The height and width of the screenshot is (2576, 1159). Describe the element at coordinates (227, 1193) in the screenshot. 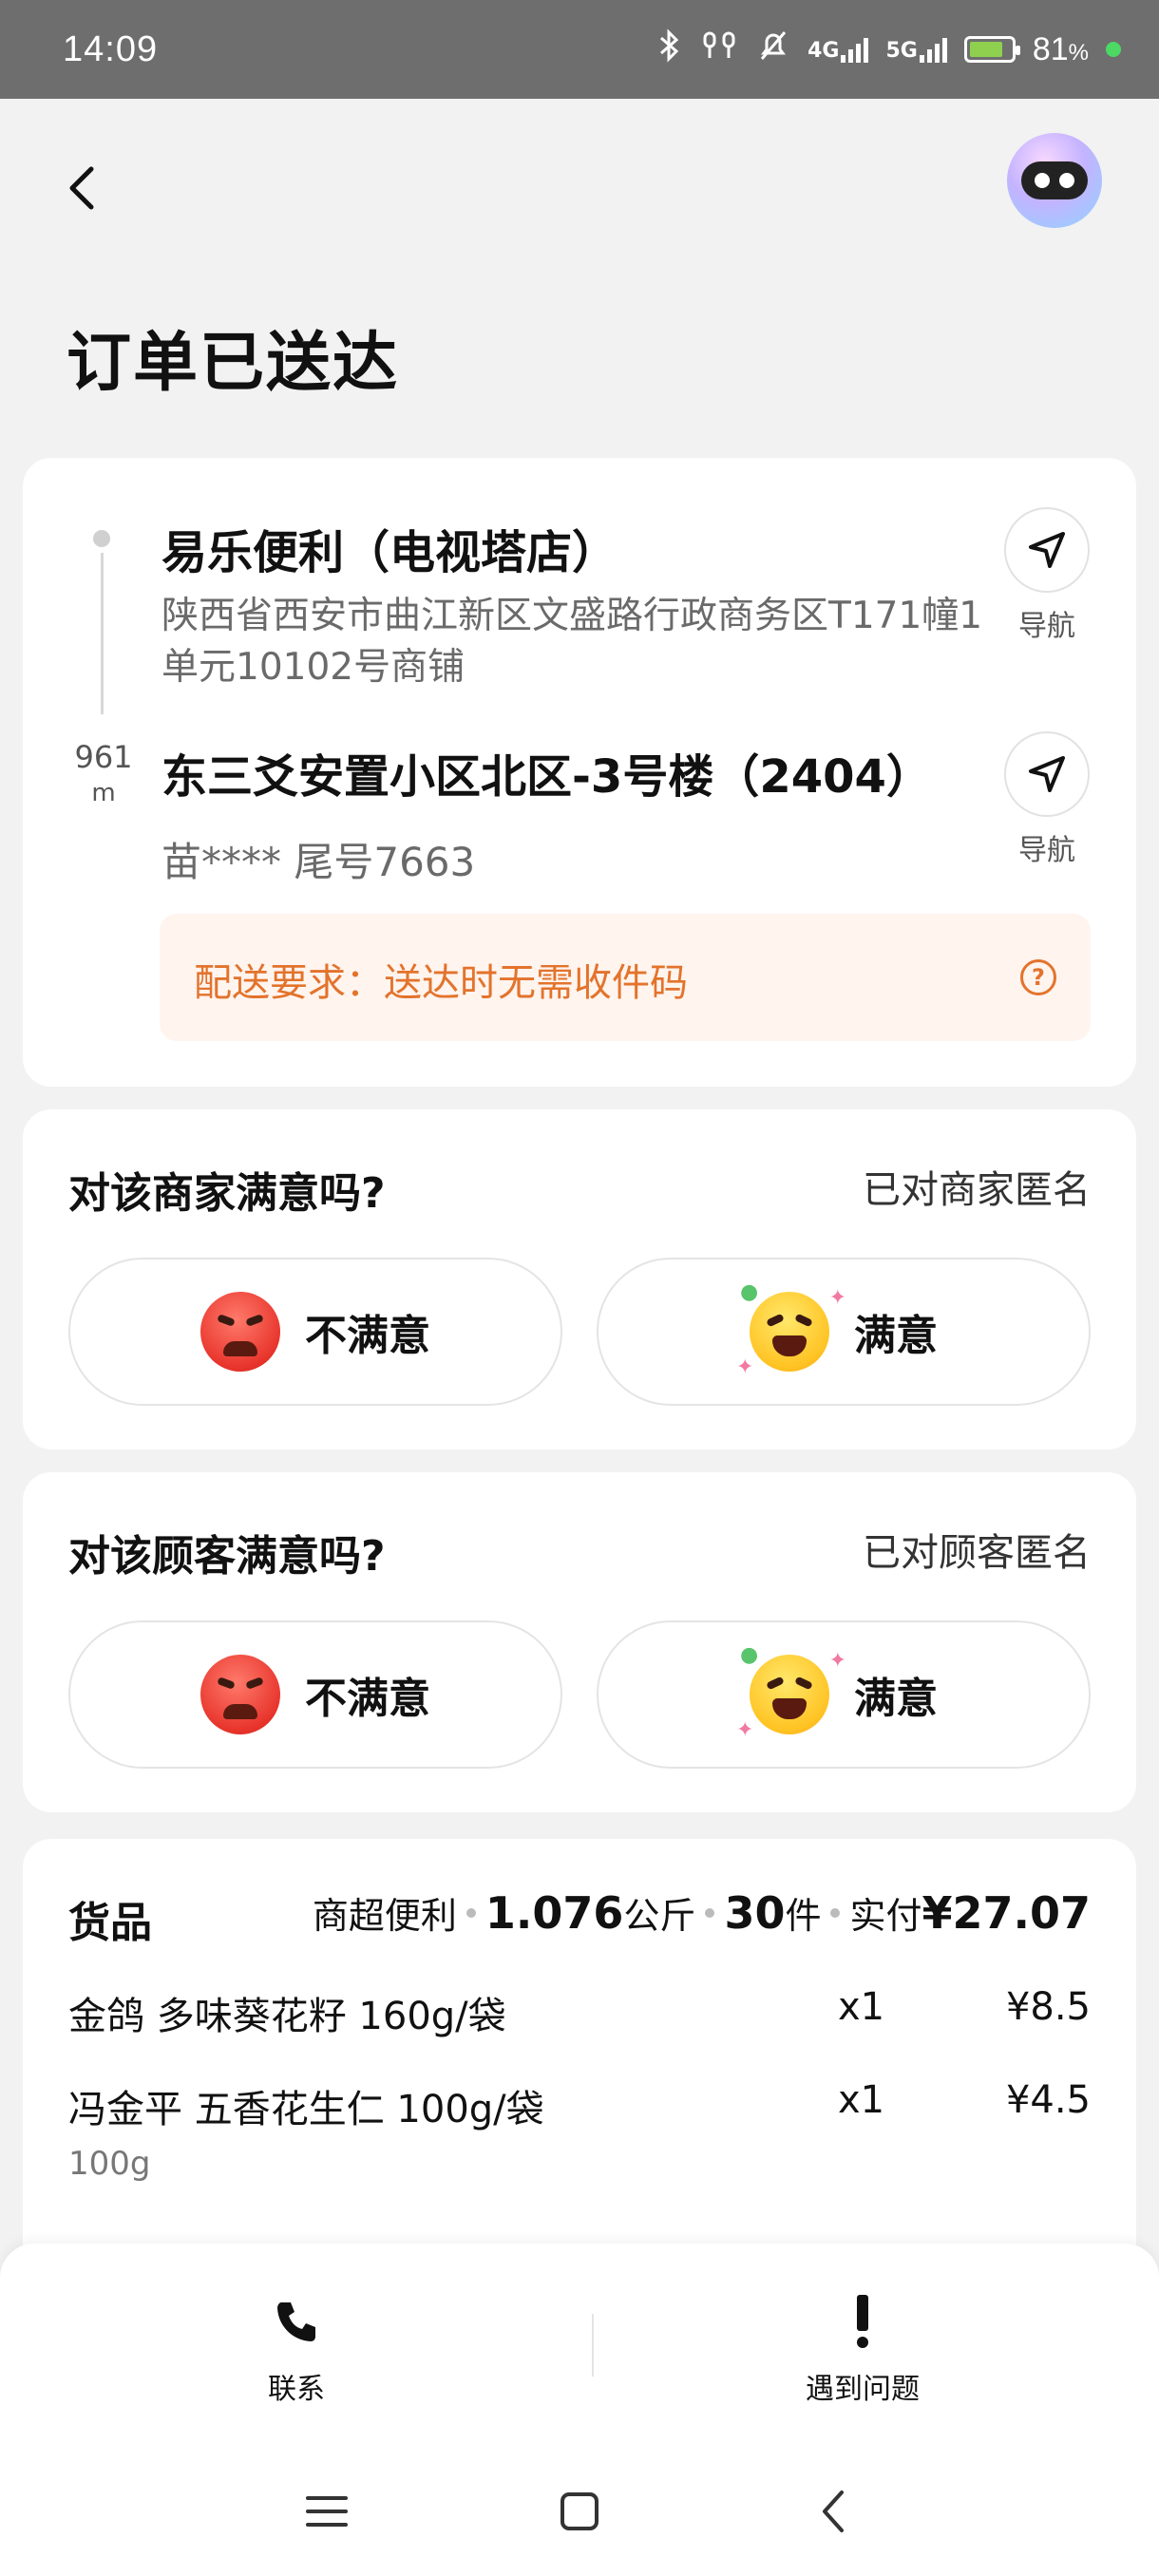

I see `merchant-rating-question: 对该商家满意吗?` at that location.